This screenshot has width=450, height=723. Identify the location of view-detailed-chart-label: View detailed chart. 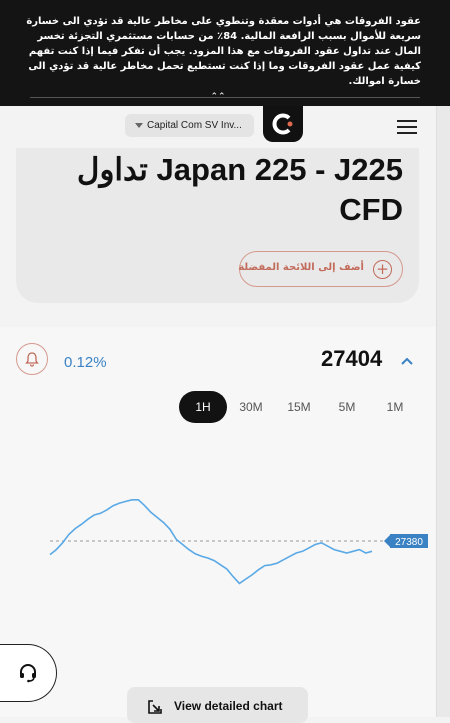
(228, 706).